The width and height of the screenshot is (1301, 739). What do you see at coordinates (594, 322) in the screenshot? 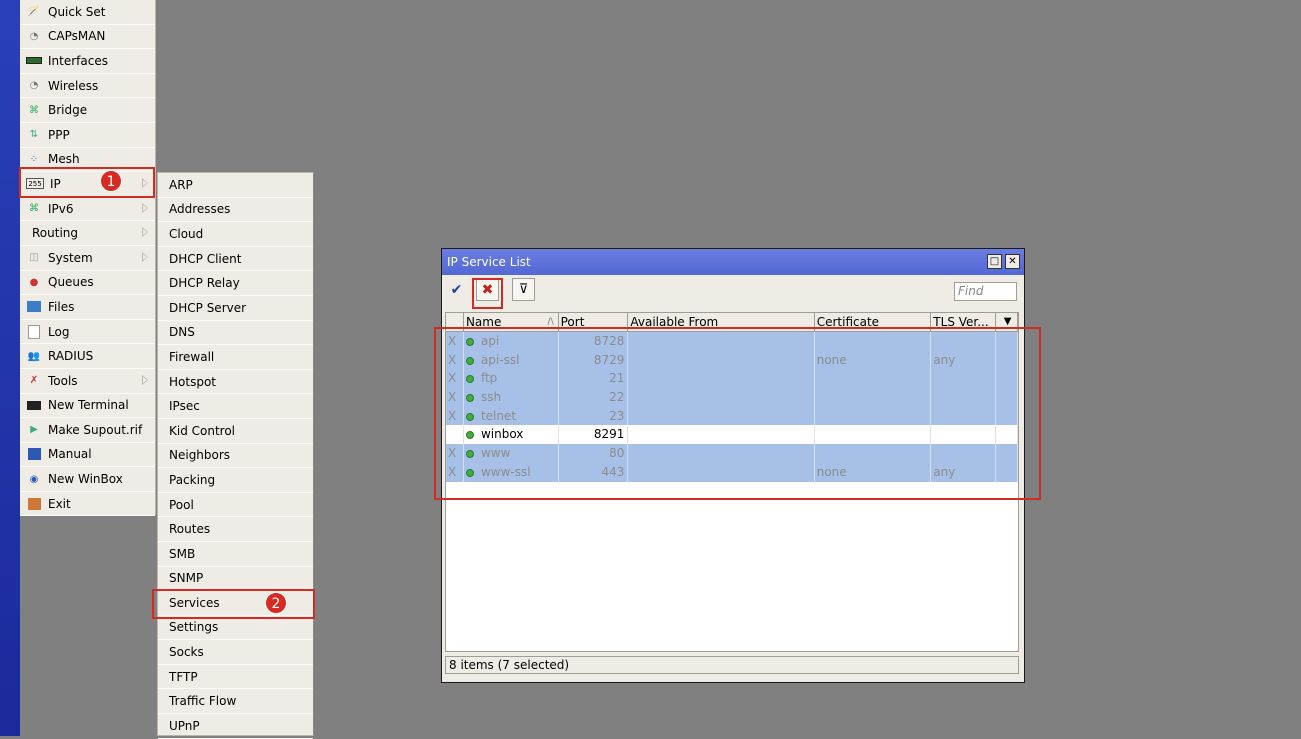
I see `header-port: Port` at bounding box center [594, 322].